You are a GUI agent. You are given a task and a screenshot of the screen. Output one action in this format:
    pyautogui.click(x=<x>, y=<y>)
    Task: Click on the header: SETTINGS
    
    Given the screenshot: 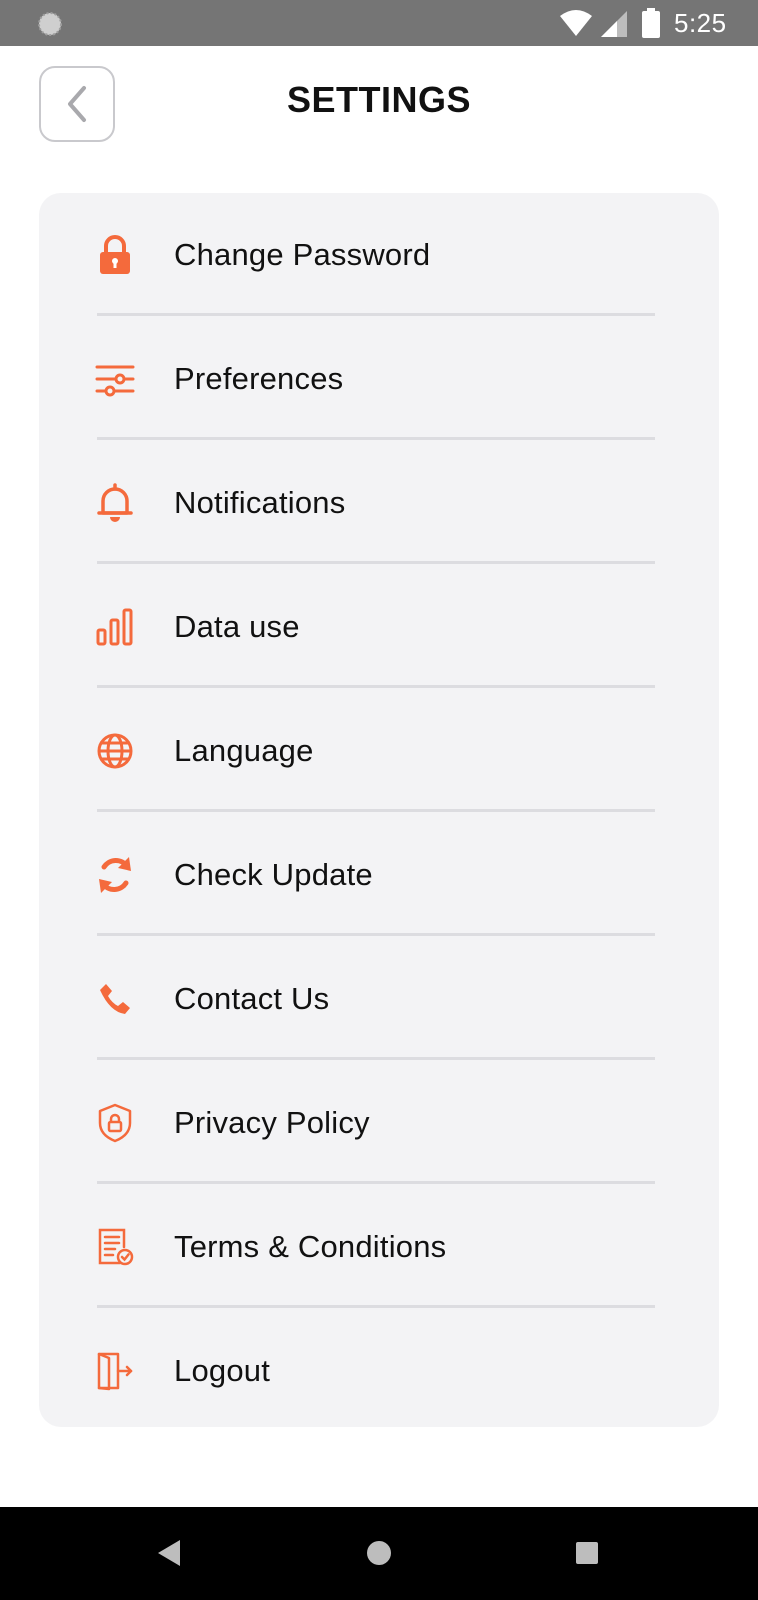 What is the action you would take?
    pyautogui.click(x=379, y=111)
    